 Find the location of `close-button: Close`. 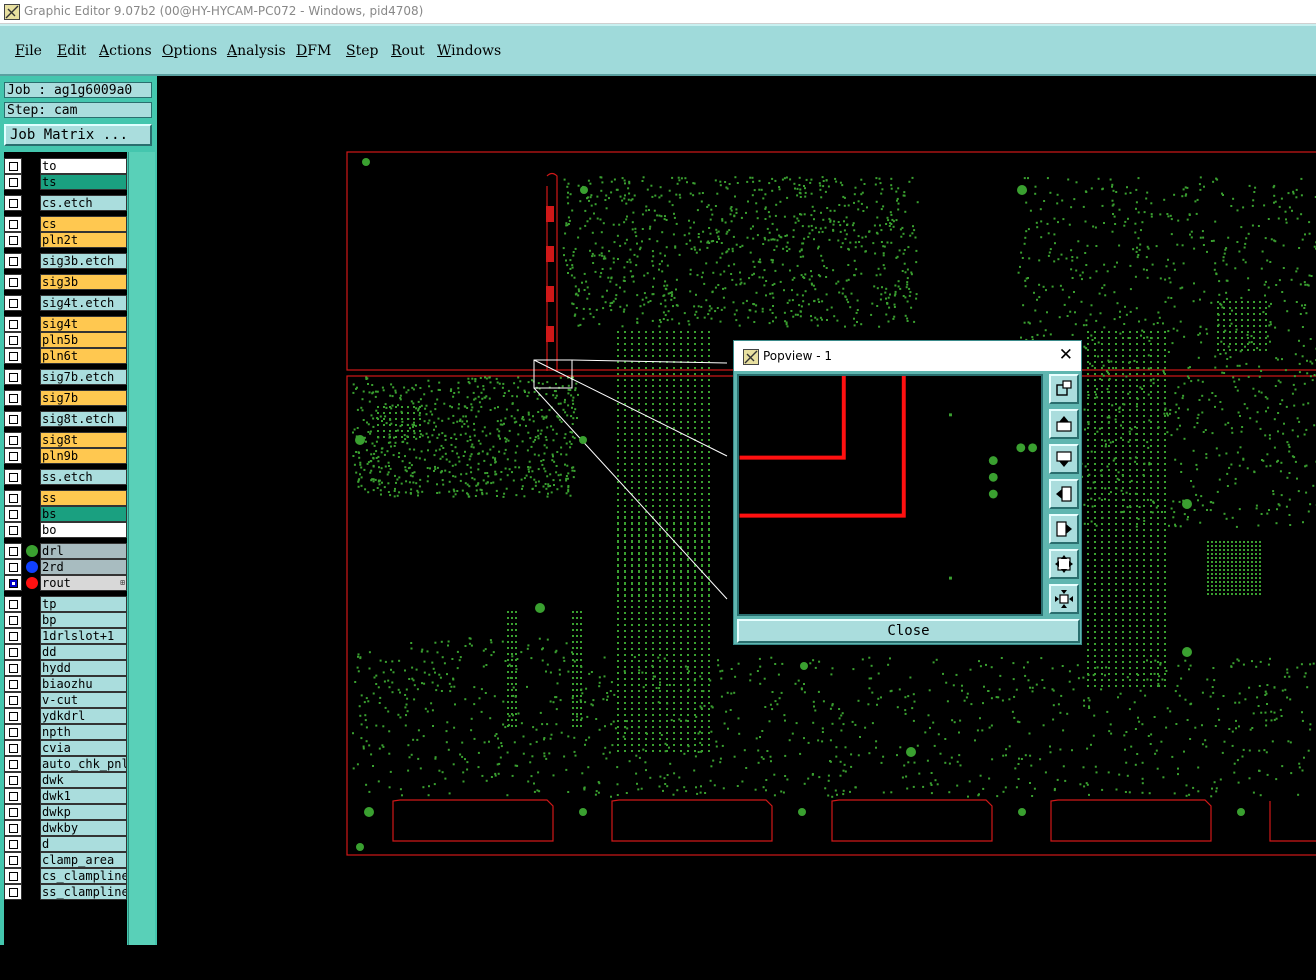

close-button: Close is located at coordinates (908, 631).